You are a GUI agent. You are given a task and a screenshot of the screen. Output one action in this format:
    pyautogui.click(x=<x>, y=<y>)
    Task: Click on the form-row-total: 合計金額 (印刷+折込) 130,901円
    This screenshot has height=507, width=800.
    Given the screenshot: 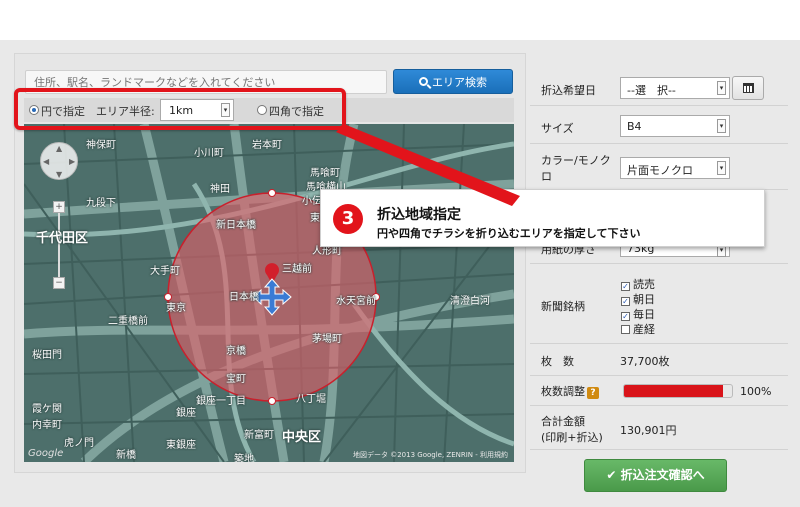 What is the action you would take?
    pyautogui.click(x=659, y=428)
    